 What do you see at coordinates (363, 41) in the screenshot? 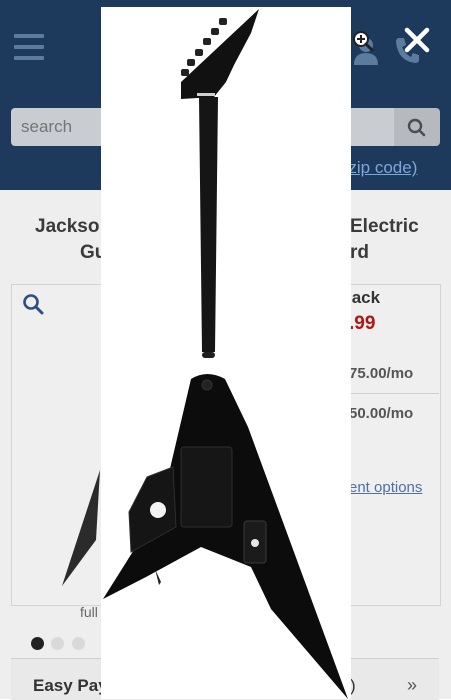
I see `zoom-in-icon` at bounding box center [363, 41].